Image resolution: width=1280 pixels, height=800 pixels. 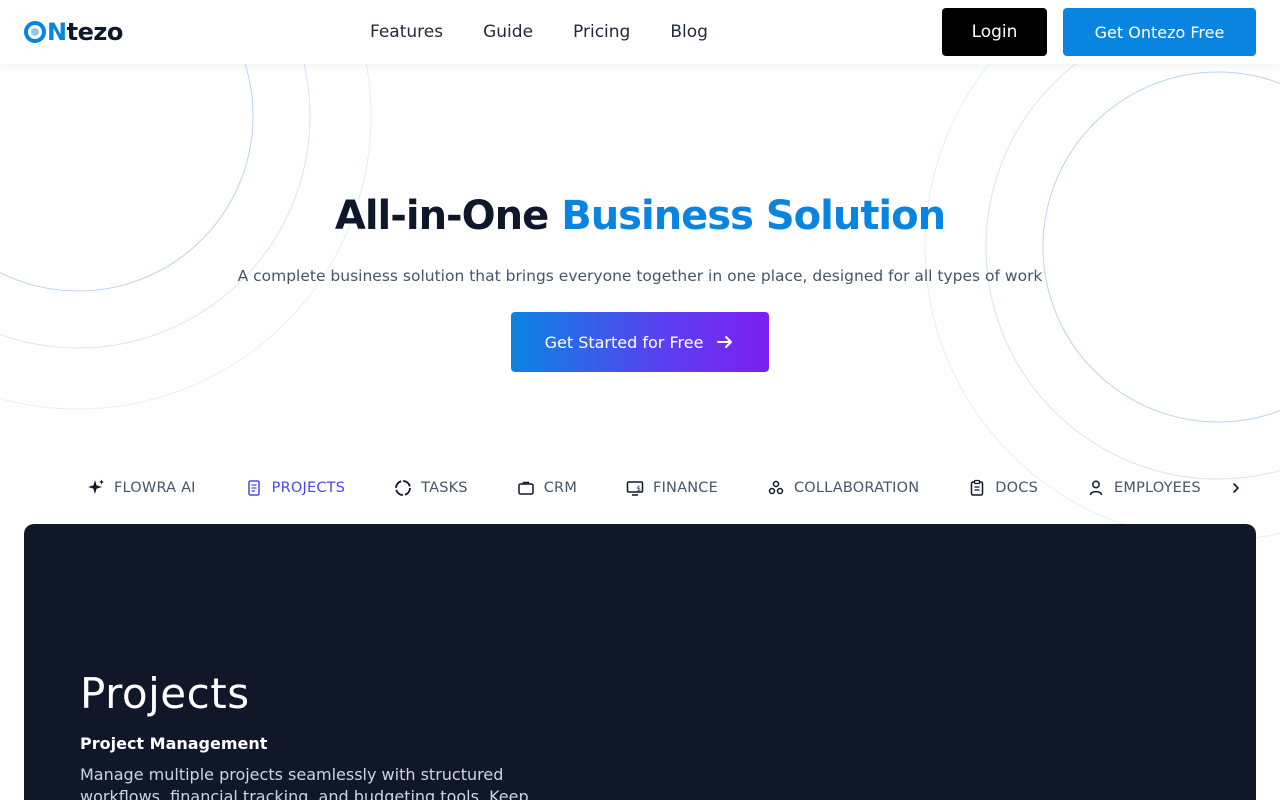 I want to click on briefcase-icon, so click(x=526, y=488).